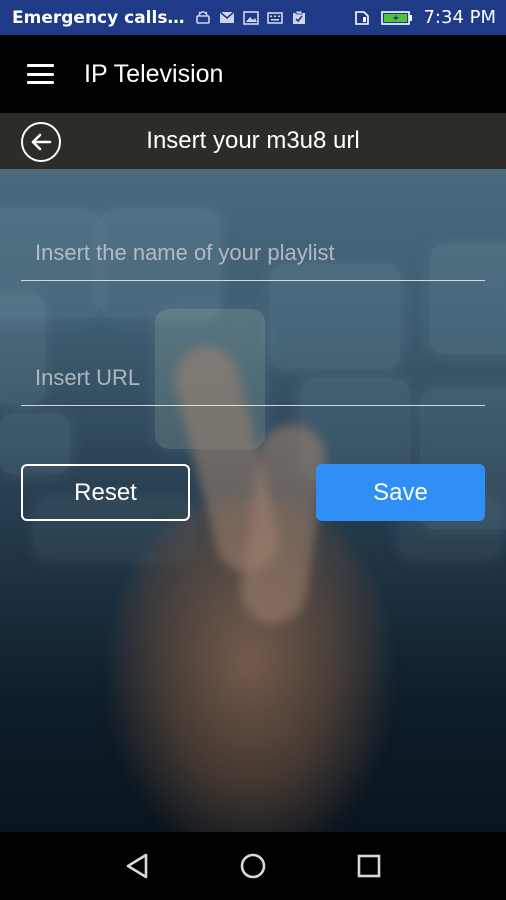 This screenshot has width=506, height=900. What do you see at coordinates (400, 492) in the screenshot?
I see `save-button: Save` at bounding box center [400, 492].